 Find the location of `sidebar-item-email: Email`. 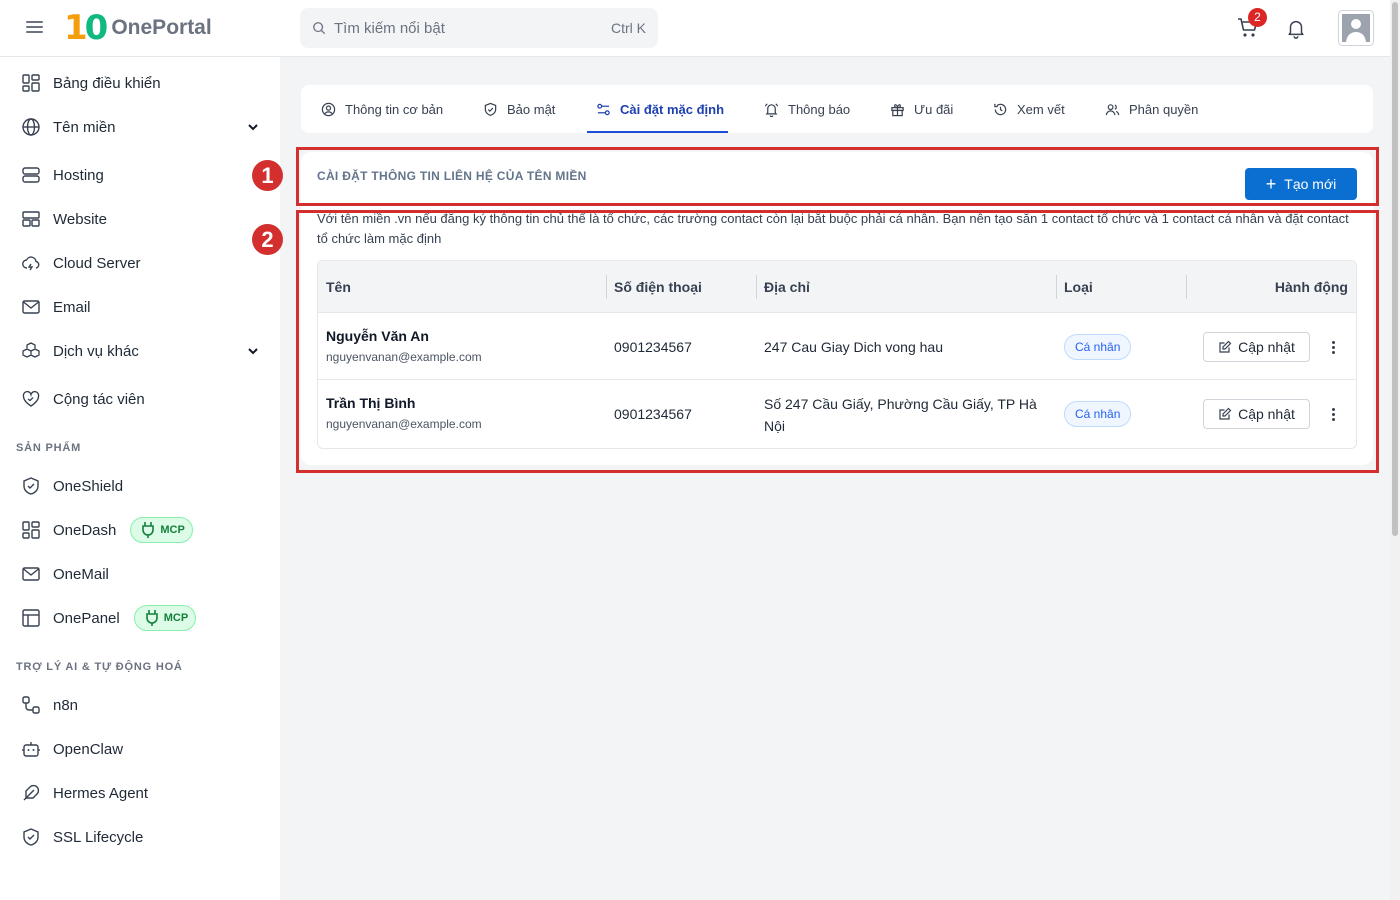

sidebar-item-email: Email is located at coordinates (140, 307).